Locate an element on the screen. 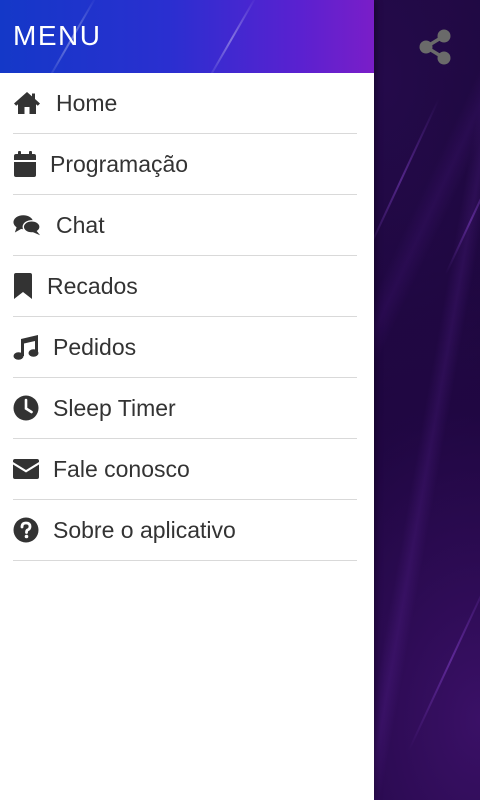 The image size is (480, 800). menu-item-label: Home is located at coordinates (87, 102).